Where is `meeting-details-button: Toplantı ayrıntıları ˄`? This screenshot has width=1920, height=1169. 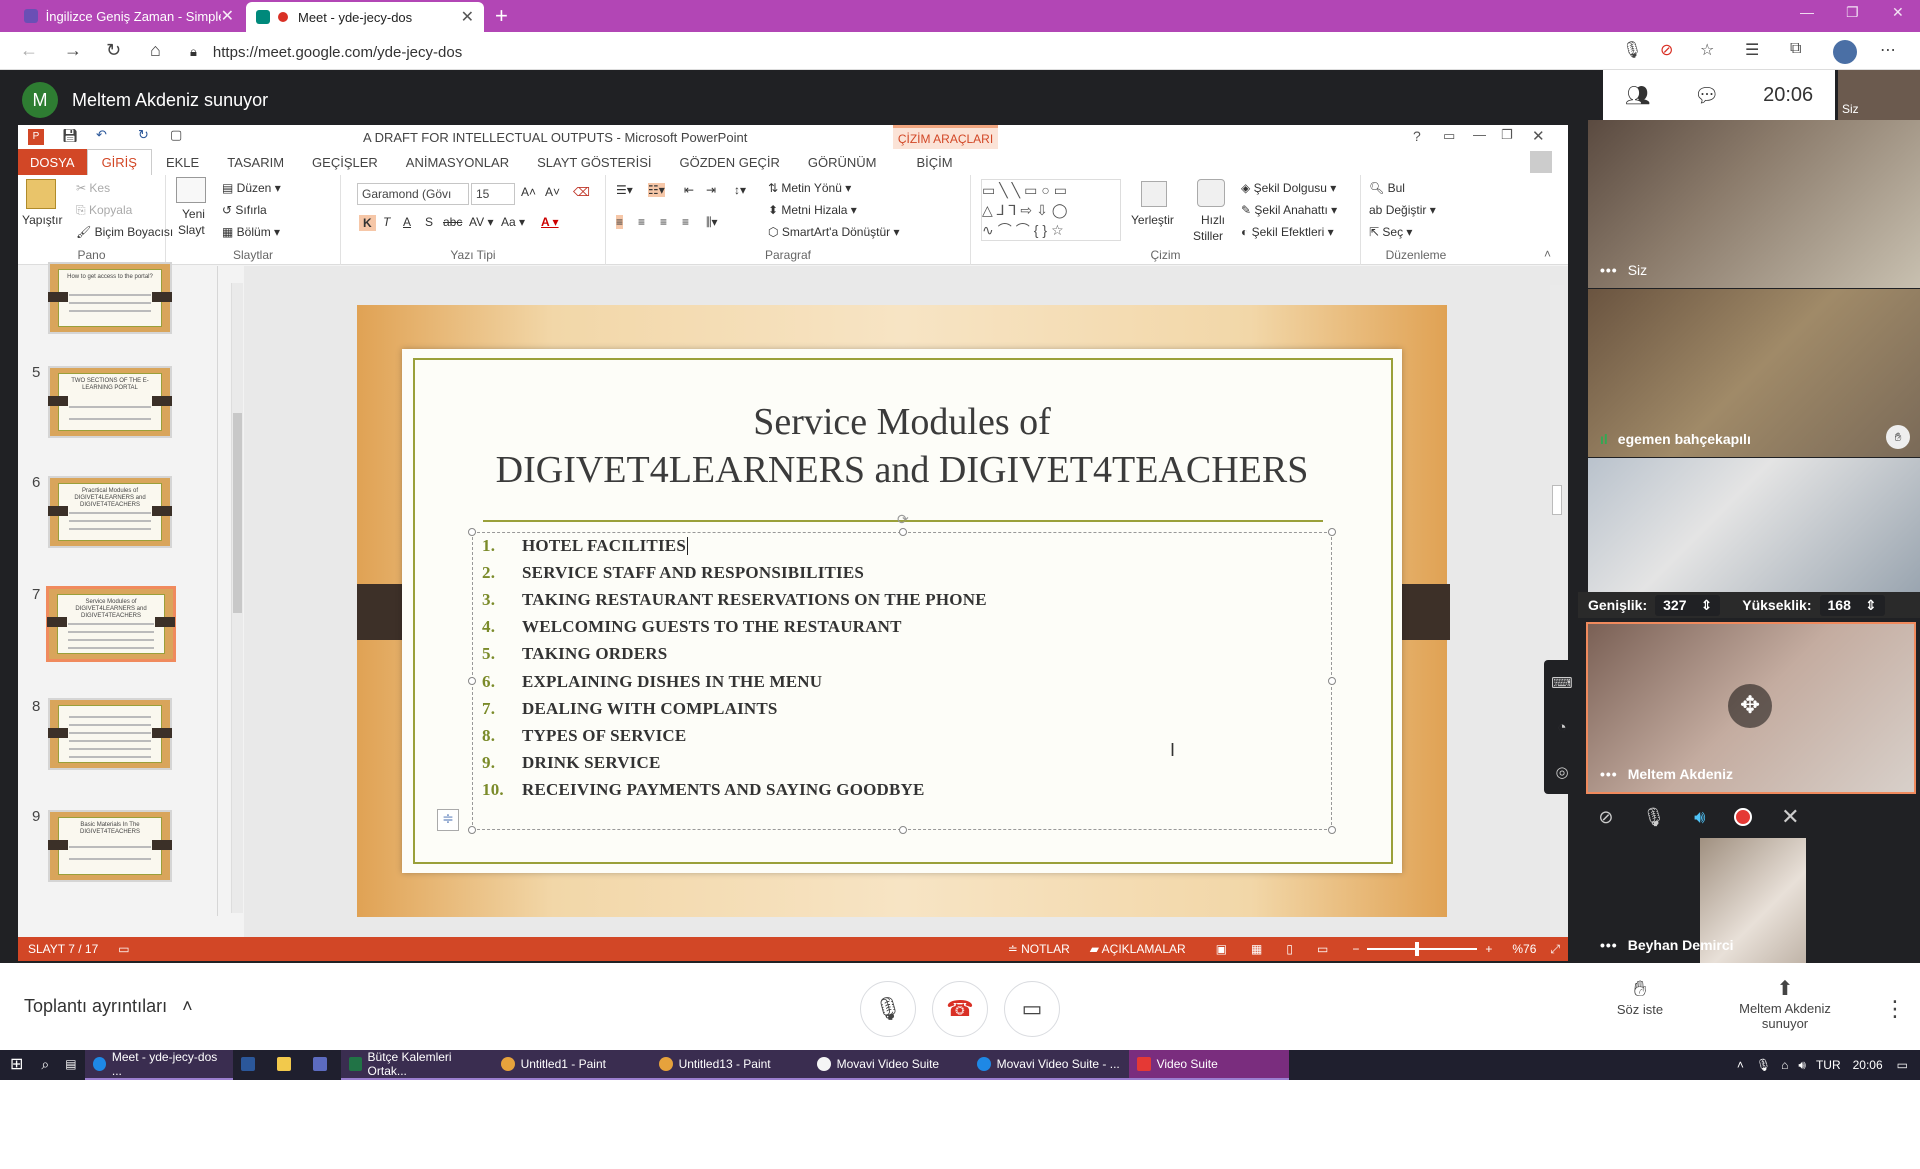 meeting-details-button: Toplantı ayrıntıları ˄ is located at coordinates (108, 1006).